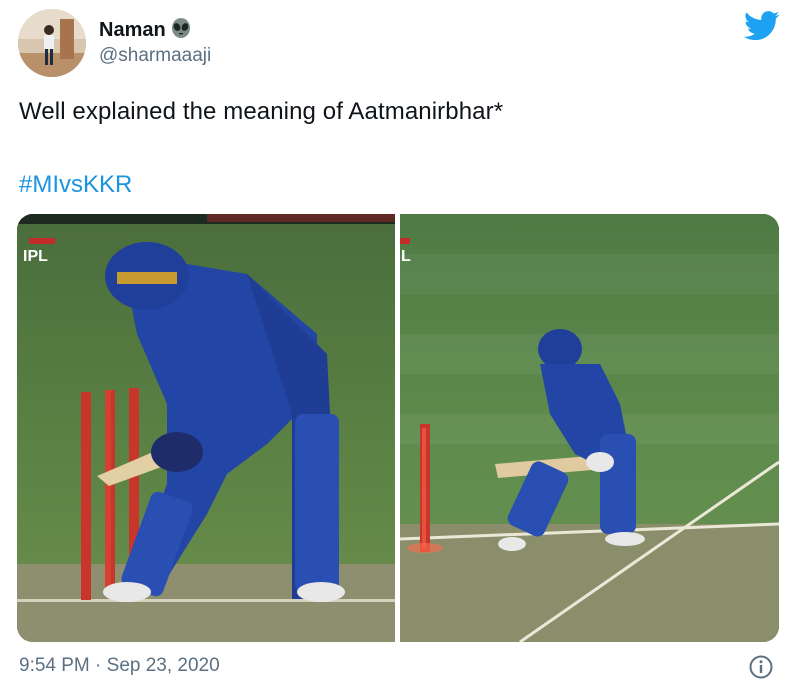 This screenshot has height=697, width=800. Describe the element at coordinates (52, 43) in the screenshot. I see `avatar` at that location.